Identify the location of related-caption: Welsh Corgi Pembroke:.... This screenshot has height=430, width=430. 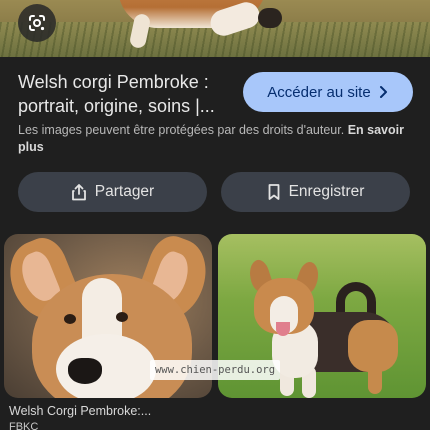
(109, 411).